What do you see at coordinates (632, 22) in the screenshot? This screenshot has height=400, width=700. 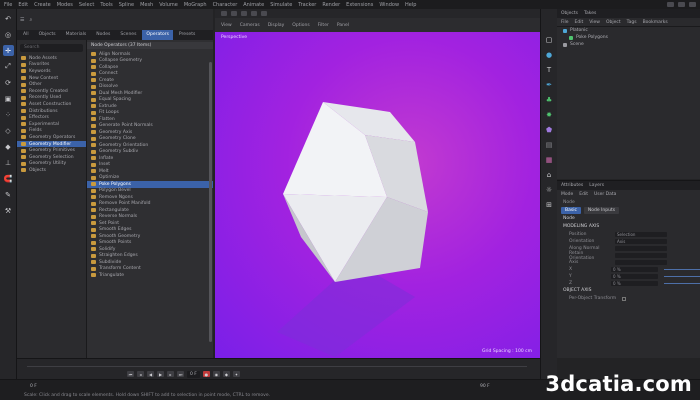 I see `objects-menu-tags: Tags` at bounding box center [632, 22].